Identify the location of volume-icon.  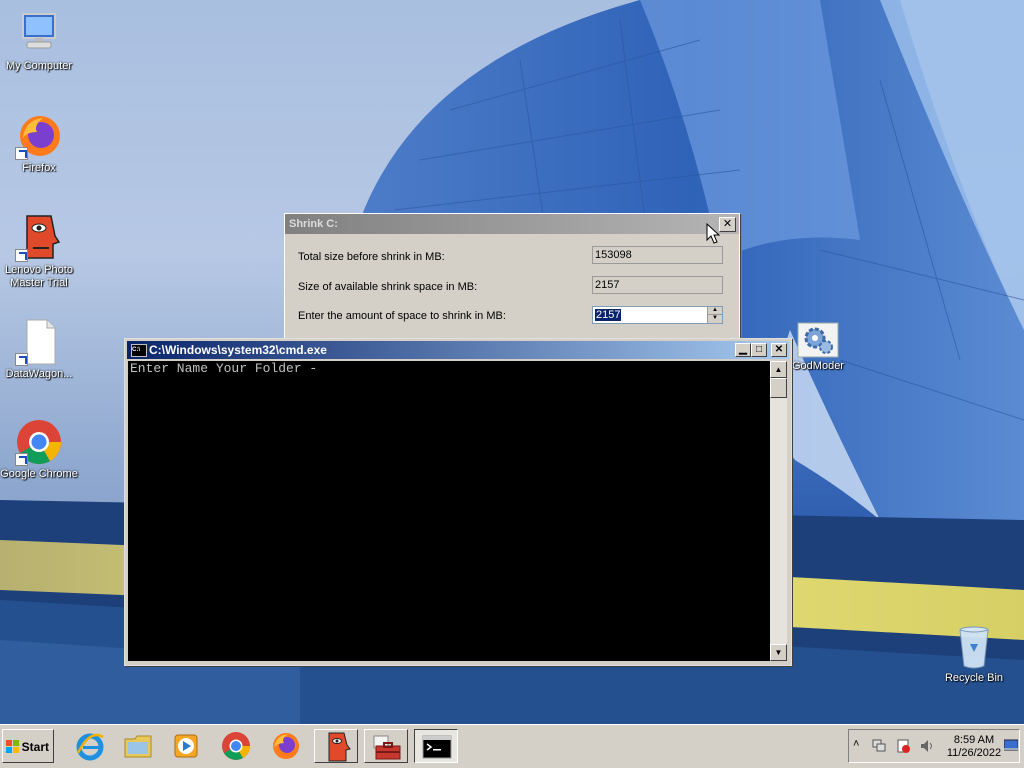
(927, 746).